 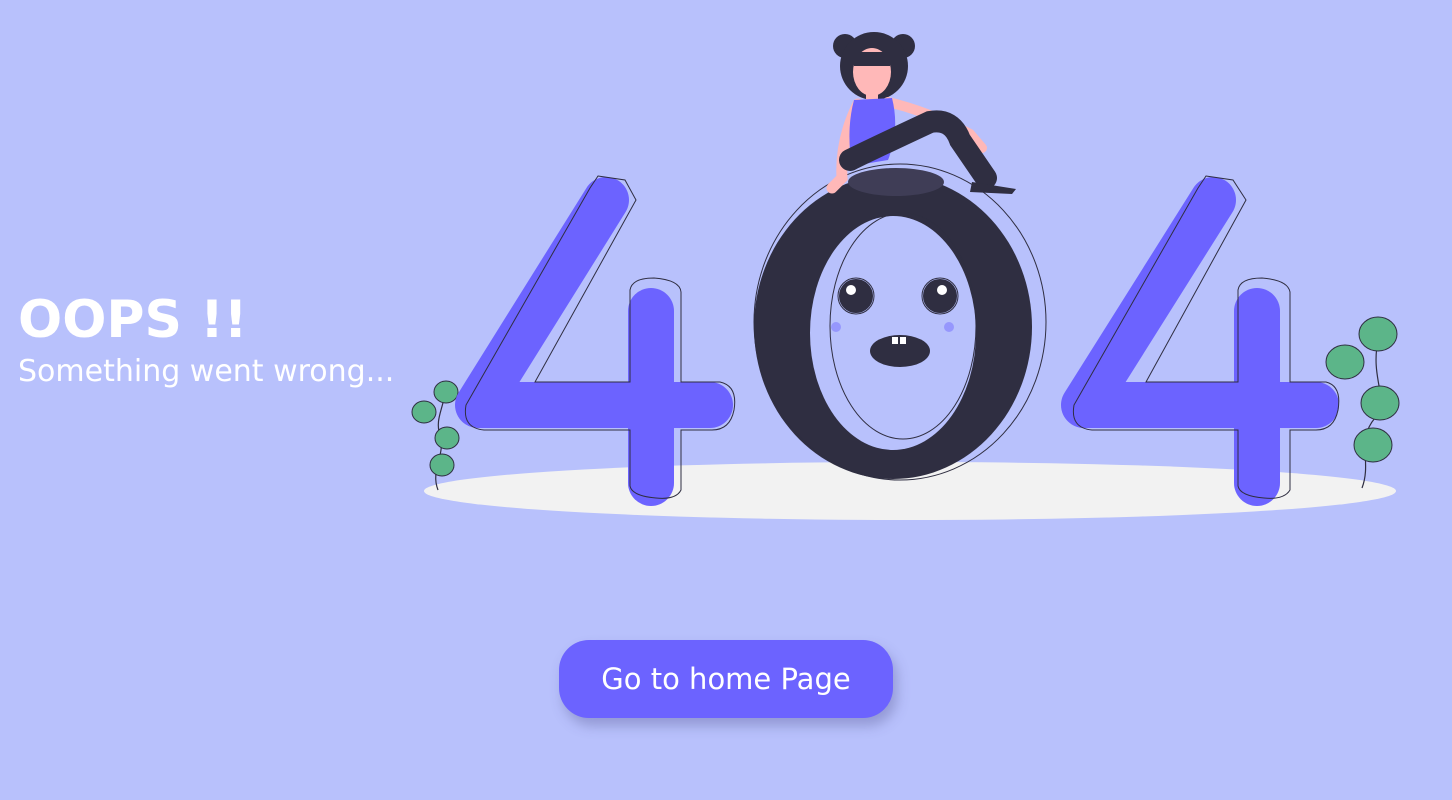 What do you see at coordinates (435, 435) in the screenshot?
I see `plant-leaves-icon` at bounding box center [435, 435].